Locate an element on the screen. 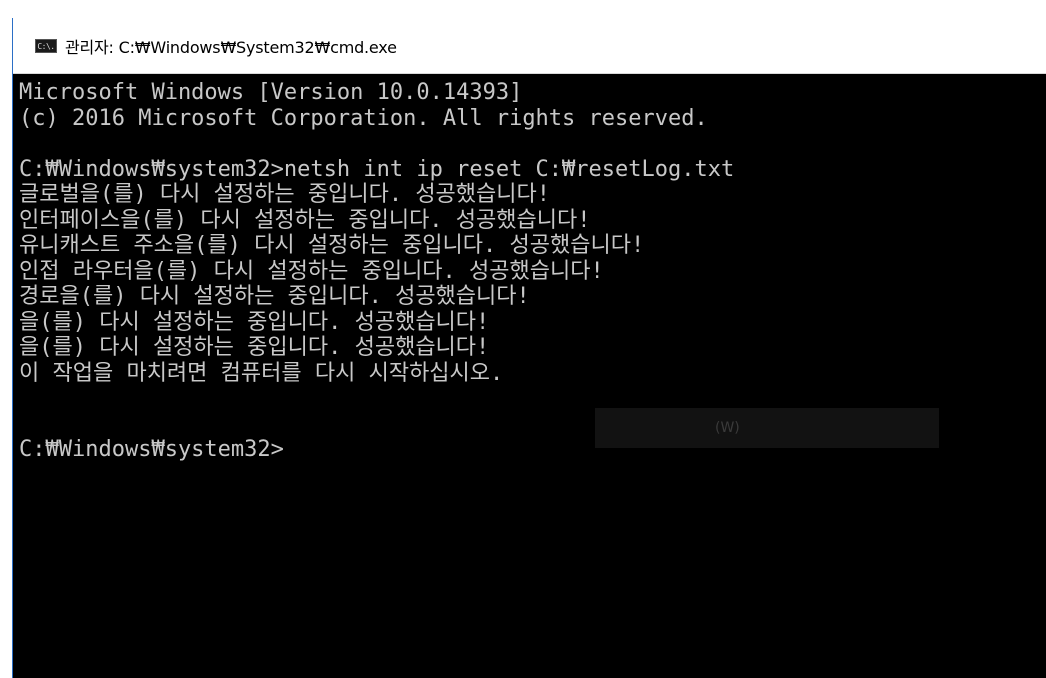  console-line: 이 작업을 마치려면 컴퓨터를 다시 시작하십시오. is located at coordinates (261, 373).